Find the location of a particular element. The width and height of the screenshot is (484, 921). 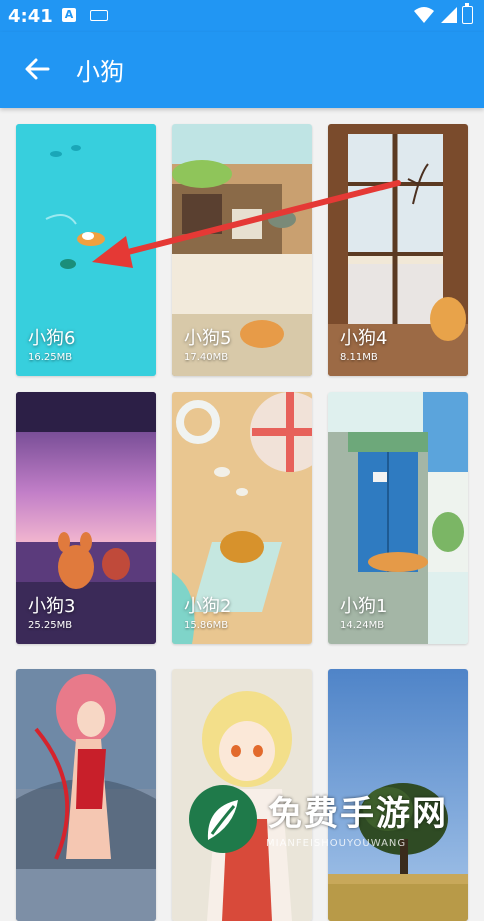

keyboard-icon is located at coordinates (99, 15).